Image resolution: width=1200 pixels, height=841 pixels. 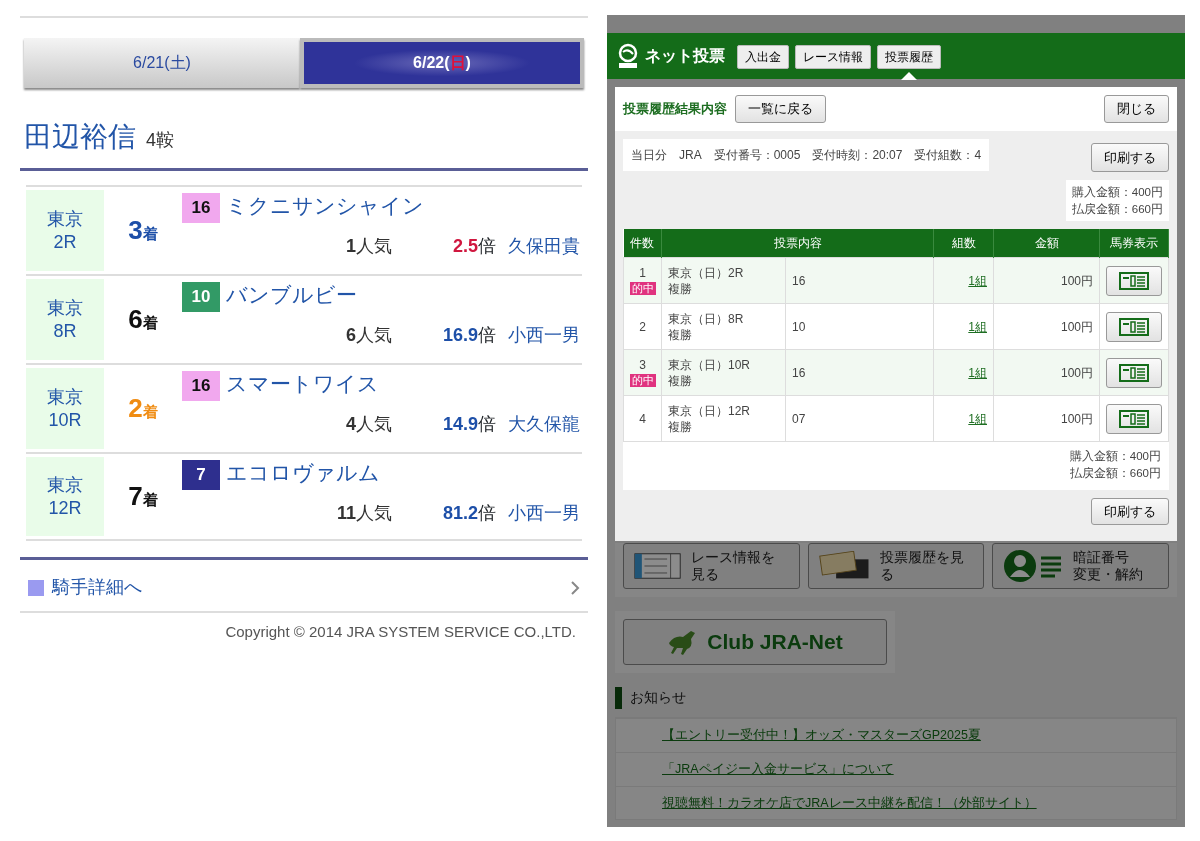 What do you see at coordinates (763, 56) in the screenshot?
I see `nav-button: 入出金` at bounding box center [763, 56].